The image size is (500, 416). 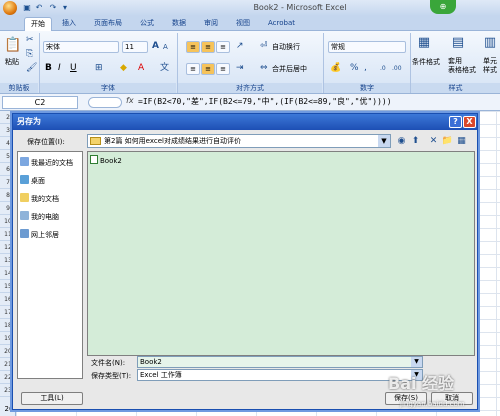 What do you see at coordinates (455, 122) in the screenshot?
I see `help-button: ?` at bounding box center [455, 122].